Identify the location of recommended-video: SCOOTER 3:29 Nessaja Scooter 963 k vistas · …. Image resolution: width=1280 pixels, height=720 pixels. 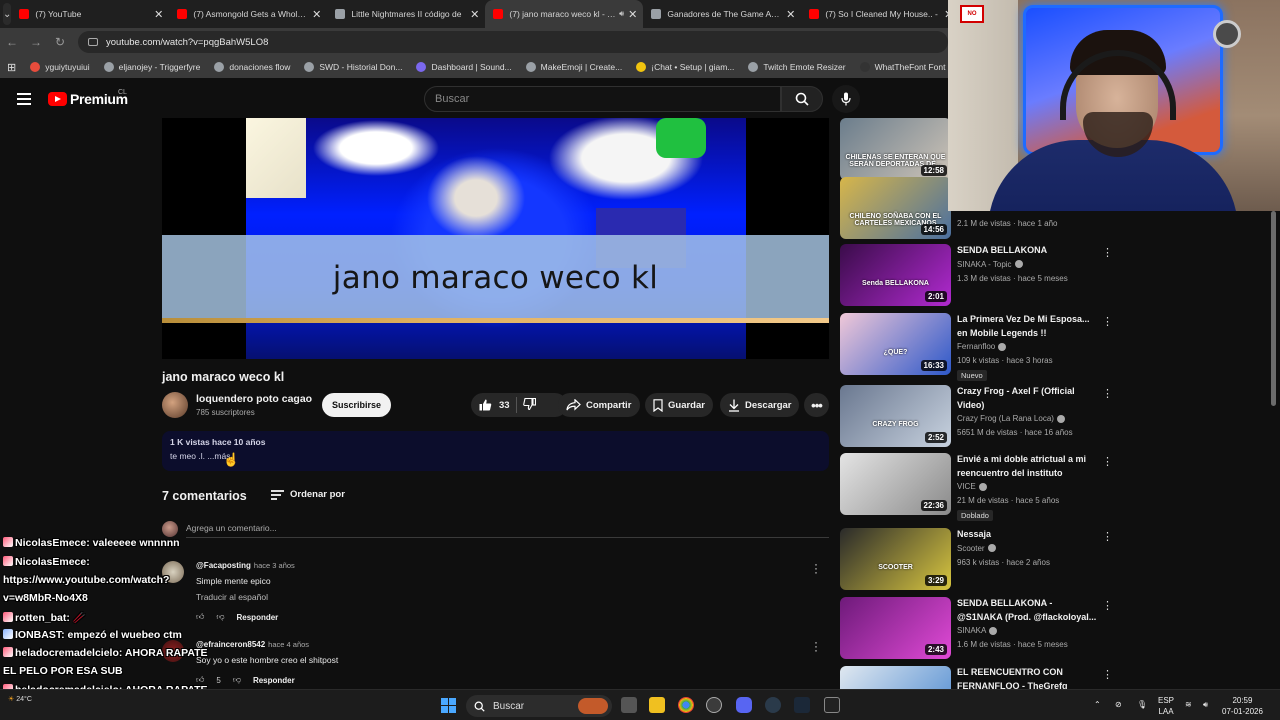
(976, 559).